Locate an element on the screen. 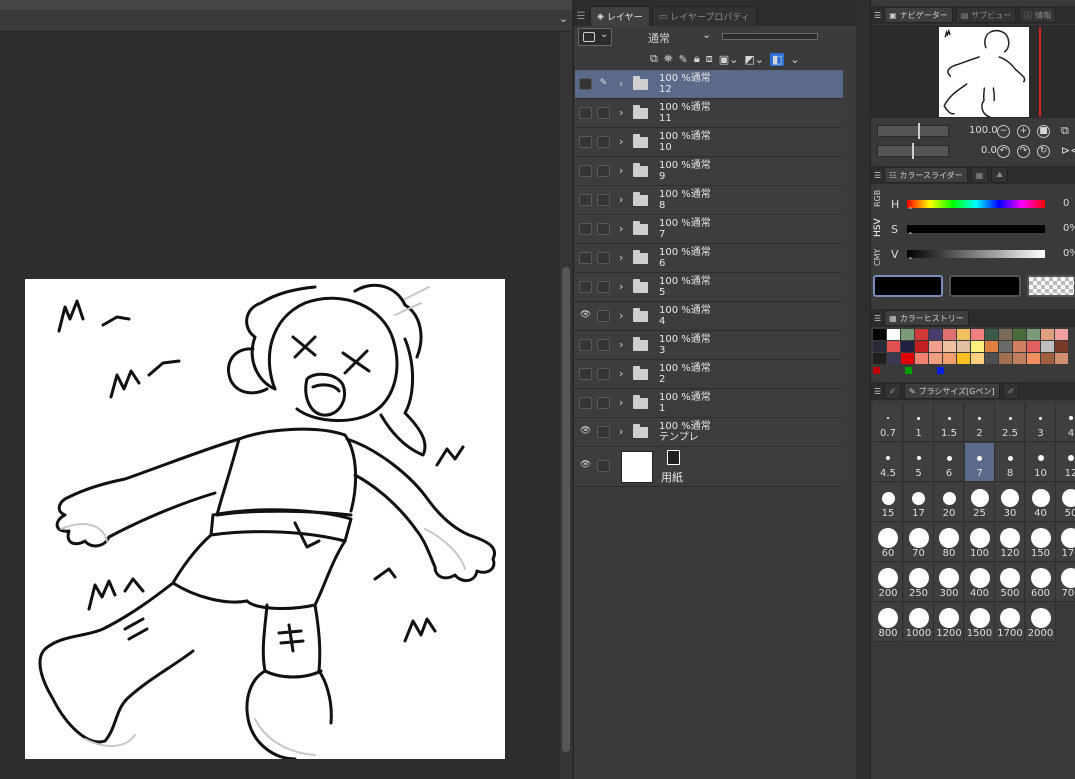 This screenshot has width=1075, height=779. tab-layer: ◈ レイヤー is located at coordinates (620, 16).